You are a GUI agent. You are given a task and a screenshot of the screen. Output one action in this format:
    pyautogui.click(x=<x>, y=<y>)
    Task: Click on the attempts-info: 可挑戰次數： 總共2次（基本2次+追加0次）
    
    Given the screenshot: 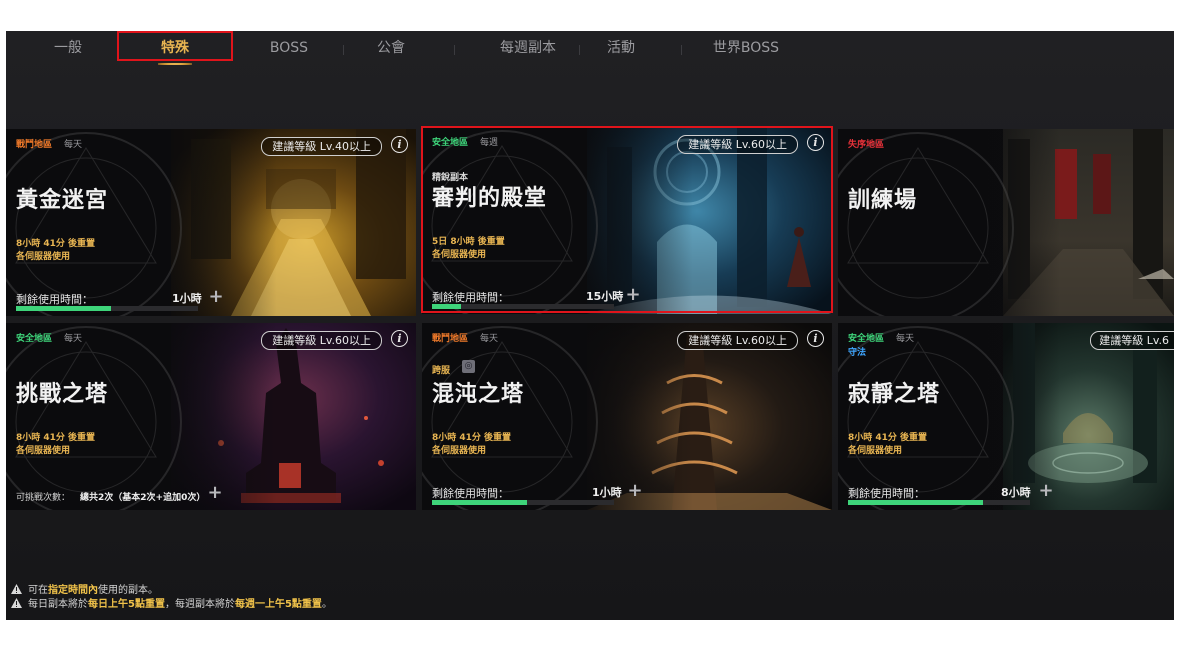 What is the action you would take?
    pyautogui.click(x=110, y=496)
    